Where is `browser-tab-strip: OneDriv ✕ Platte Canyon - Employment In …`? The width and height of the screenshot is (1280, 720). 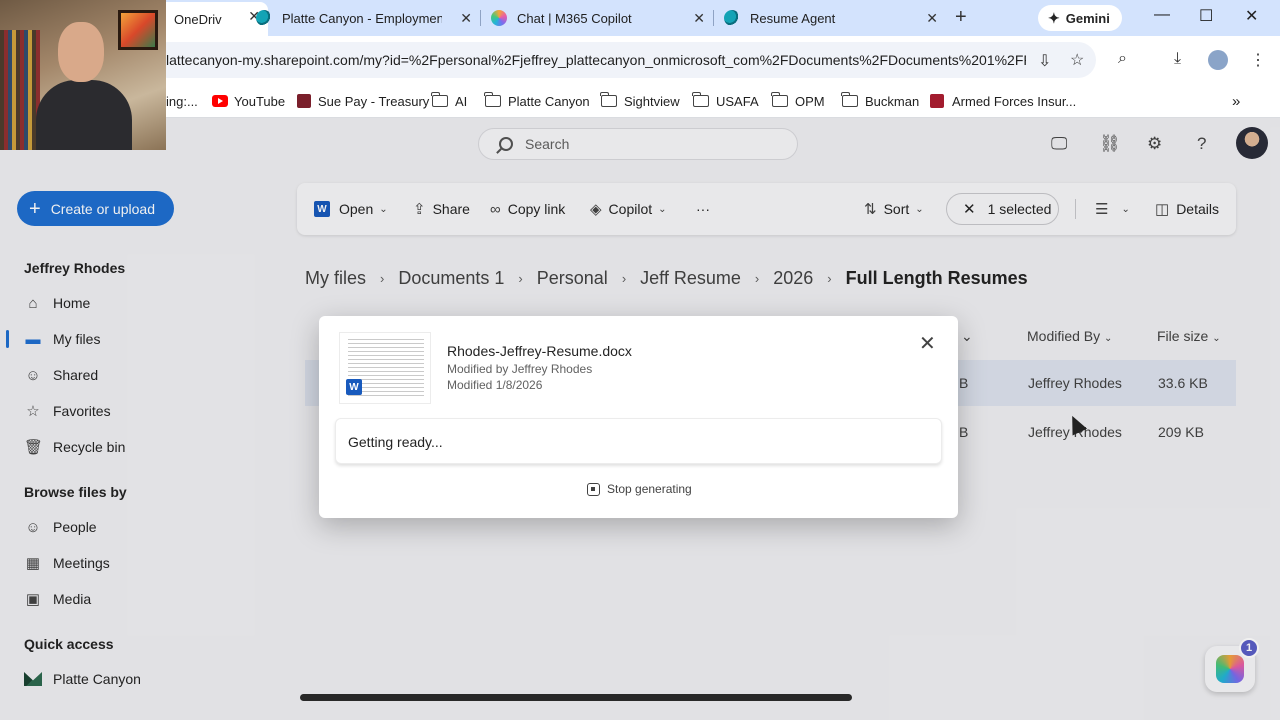 browser-tab-strip: OneDriv ✕ Platte Canyon - Employment In … is located at coordinates (640, 18).